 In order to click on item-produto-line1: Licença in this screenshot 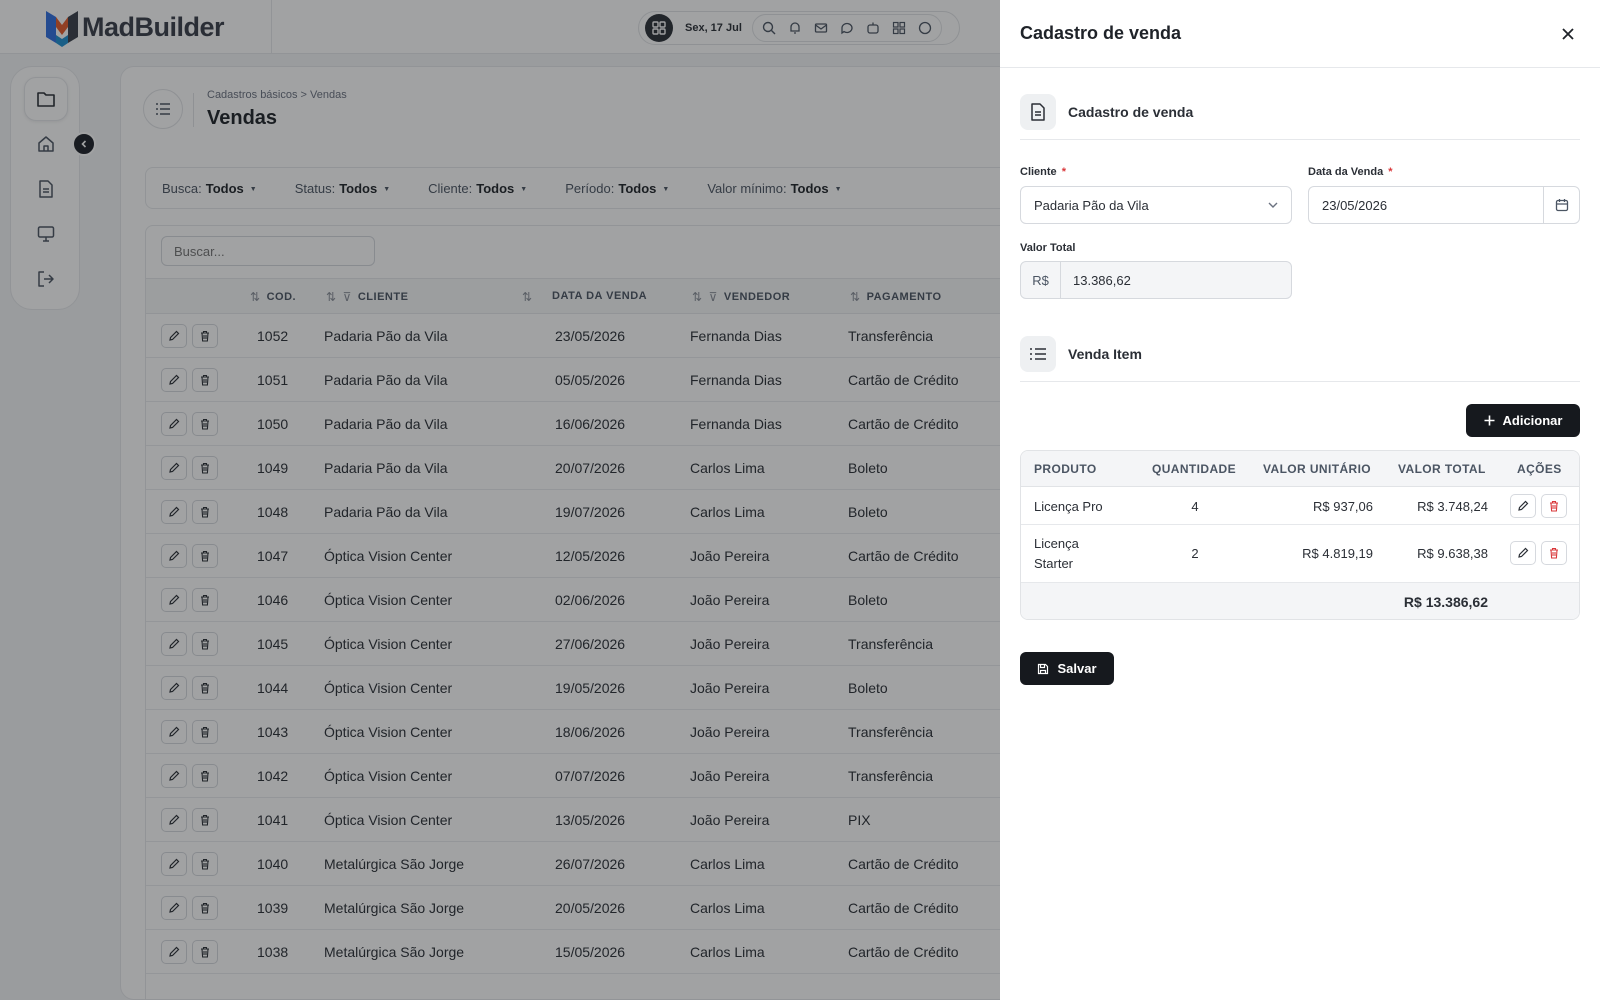, I will do `click(1056, 543)`.